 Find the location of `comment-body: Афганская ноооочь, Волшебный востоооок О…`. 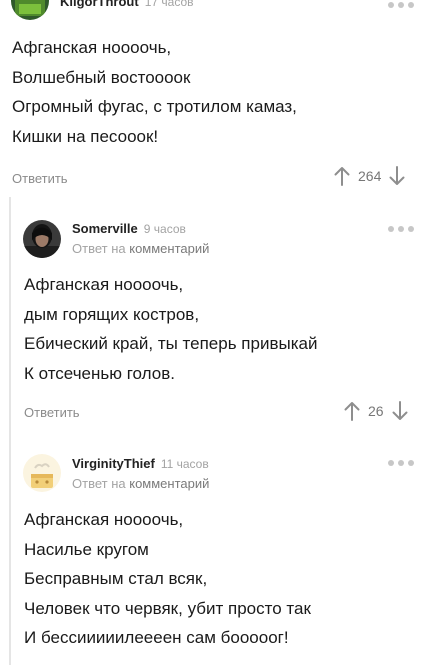

comment-body: Афганская ноооочь, Волшебный востоооок О… is located at coordinates (154, 92).